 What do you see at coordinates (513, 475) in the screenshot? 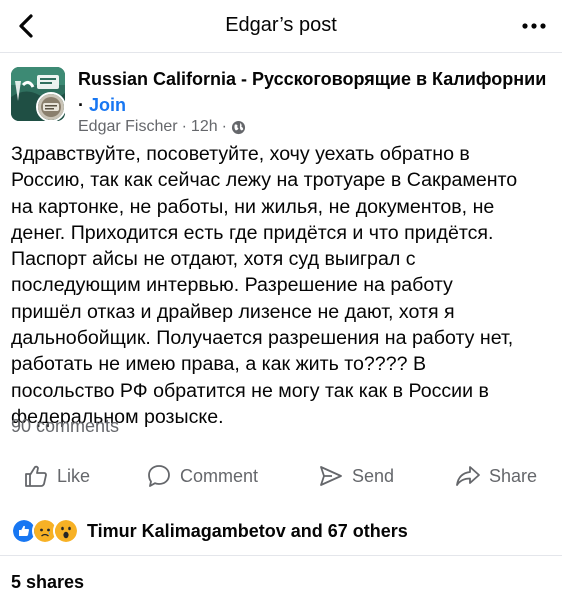
I see `share-label: Share` at bounding box center [513, 475].